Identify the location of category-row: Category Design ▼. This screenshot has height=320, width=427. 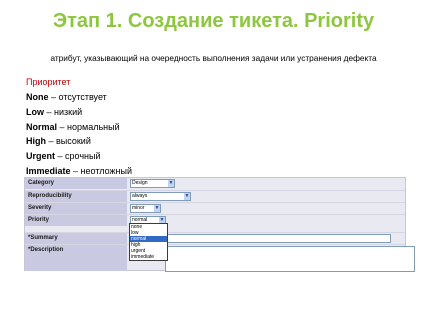
(215, 183).